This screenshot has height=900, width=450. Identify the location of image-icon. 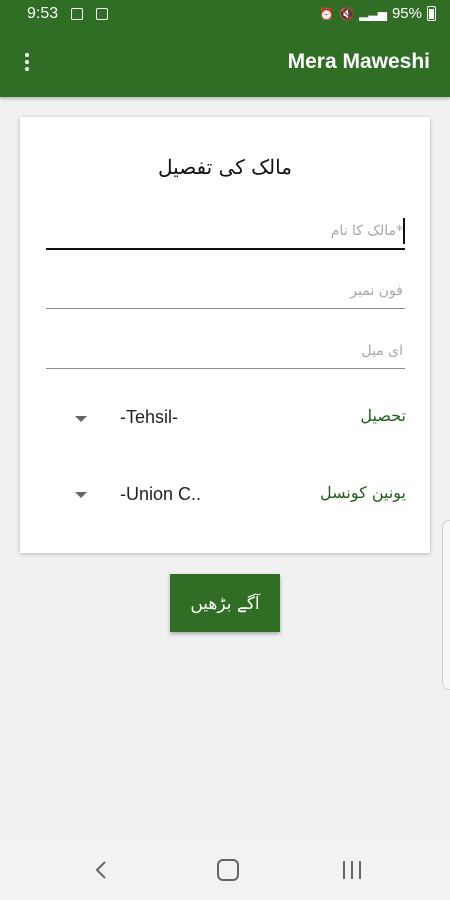
(77, 14).